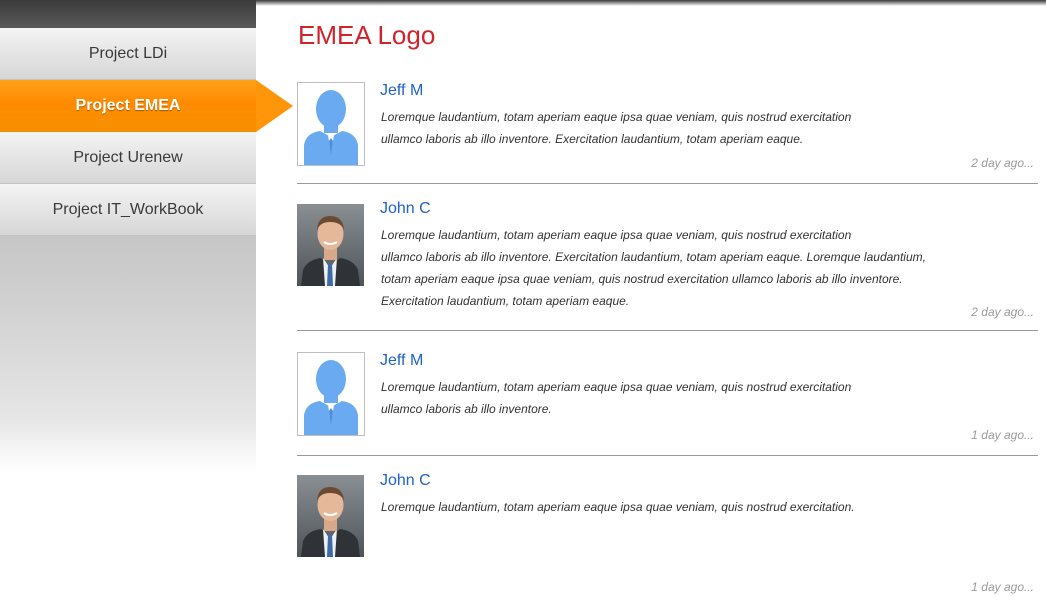 This screenshot has width=1046, height=612. Describe the element at coordinates (274, 106) in the screenshot. I see `active-pointer-arrow` at that location.